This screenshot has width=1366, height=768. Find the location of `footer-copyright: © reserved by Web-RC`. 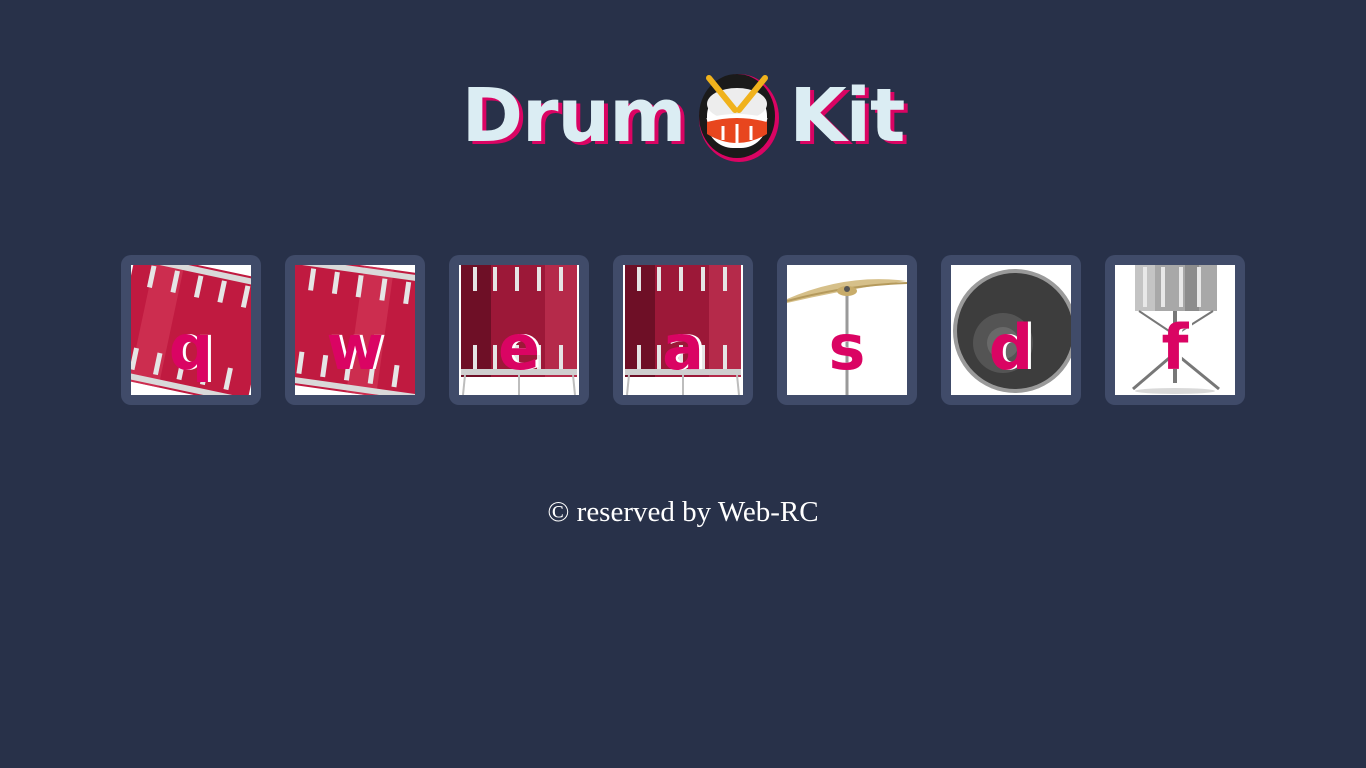

footer-copyright: © reserved by Web-RC is located at coordinates (683, 512).